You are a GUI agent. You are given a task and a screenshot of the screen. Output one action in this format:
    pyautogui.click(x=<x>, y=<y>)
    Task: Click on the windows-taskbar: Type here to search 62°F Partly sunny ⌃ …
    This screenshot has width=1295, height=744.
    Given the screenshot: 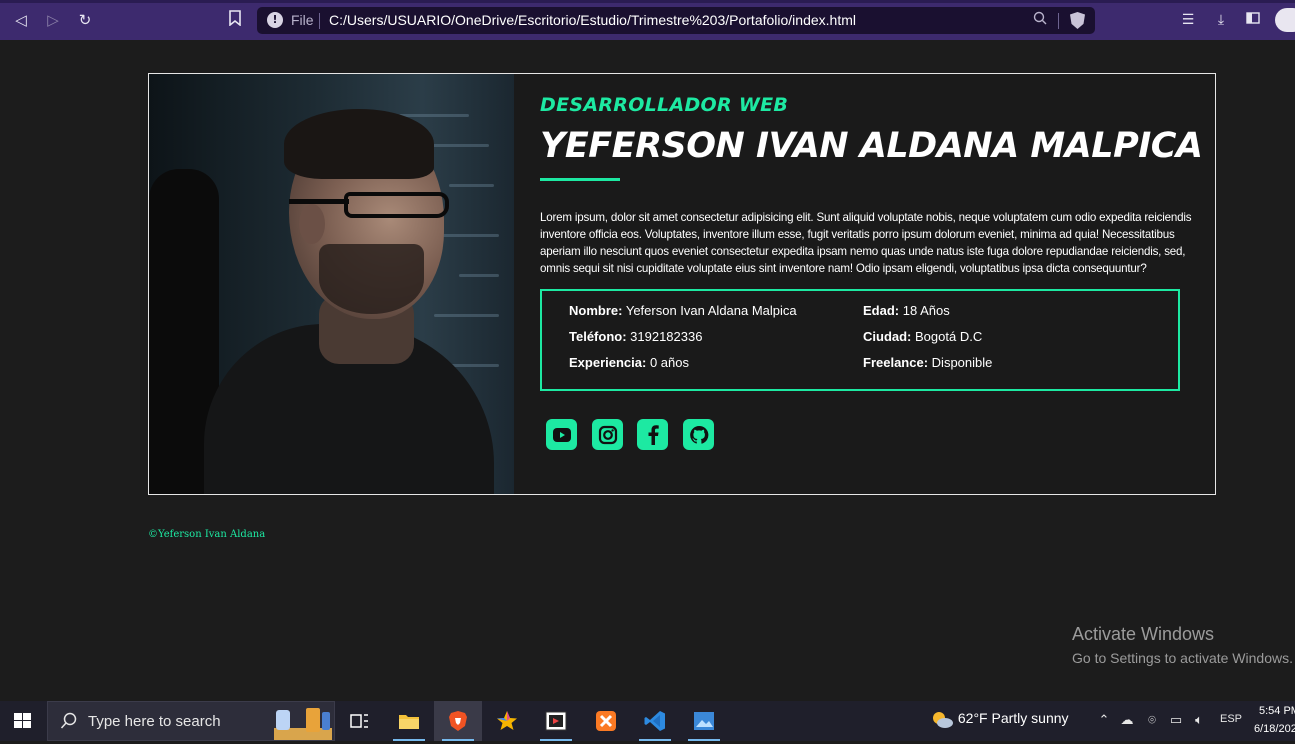 What is the action you would take?
    pyautogui.click(x=647, y=721)
    